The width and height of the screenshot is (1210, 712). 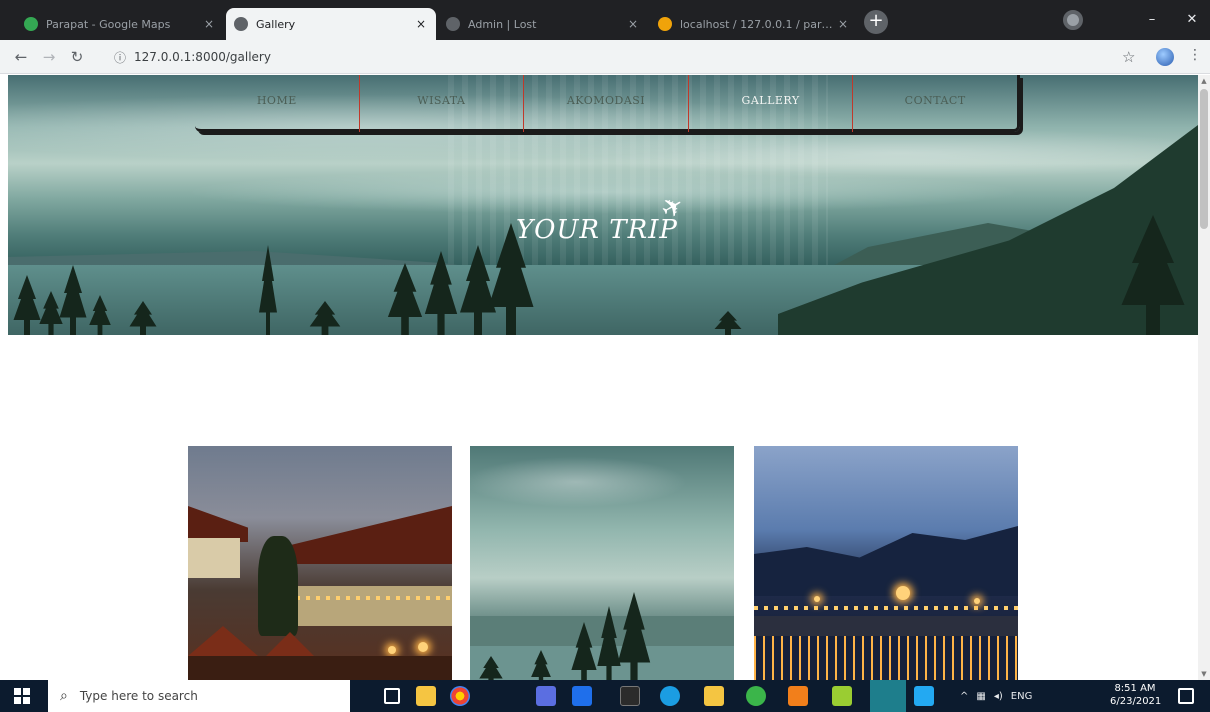 I want to click on menu-dots-icon: ⋮, so click(x=1195, y=55).